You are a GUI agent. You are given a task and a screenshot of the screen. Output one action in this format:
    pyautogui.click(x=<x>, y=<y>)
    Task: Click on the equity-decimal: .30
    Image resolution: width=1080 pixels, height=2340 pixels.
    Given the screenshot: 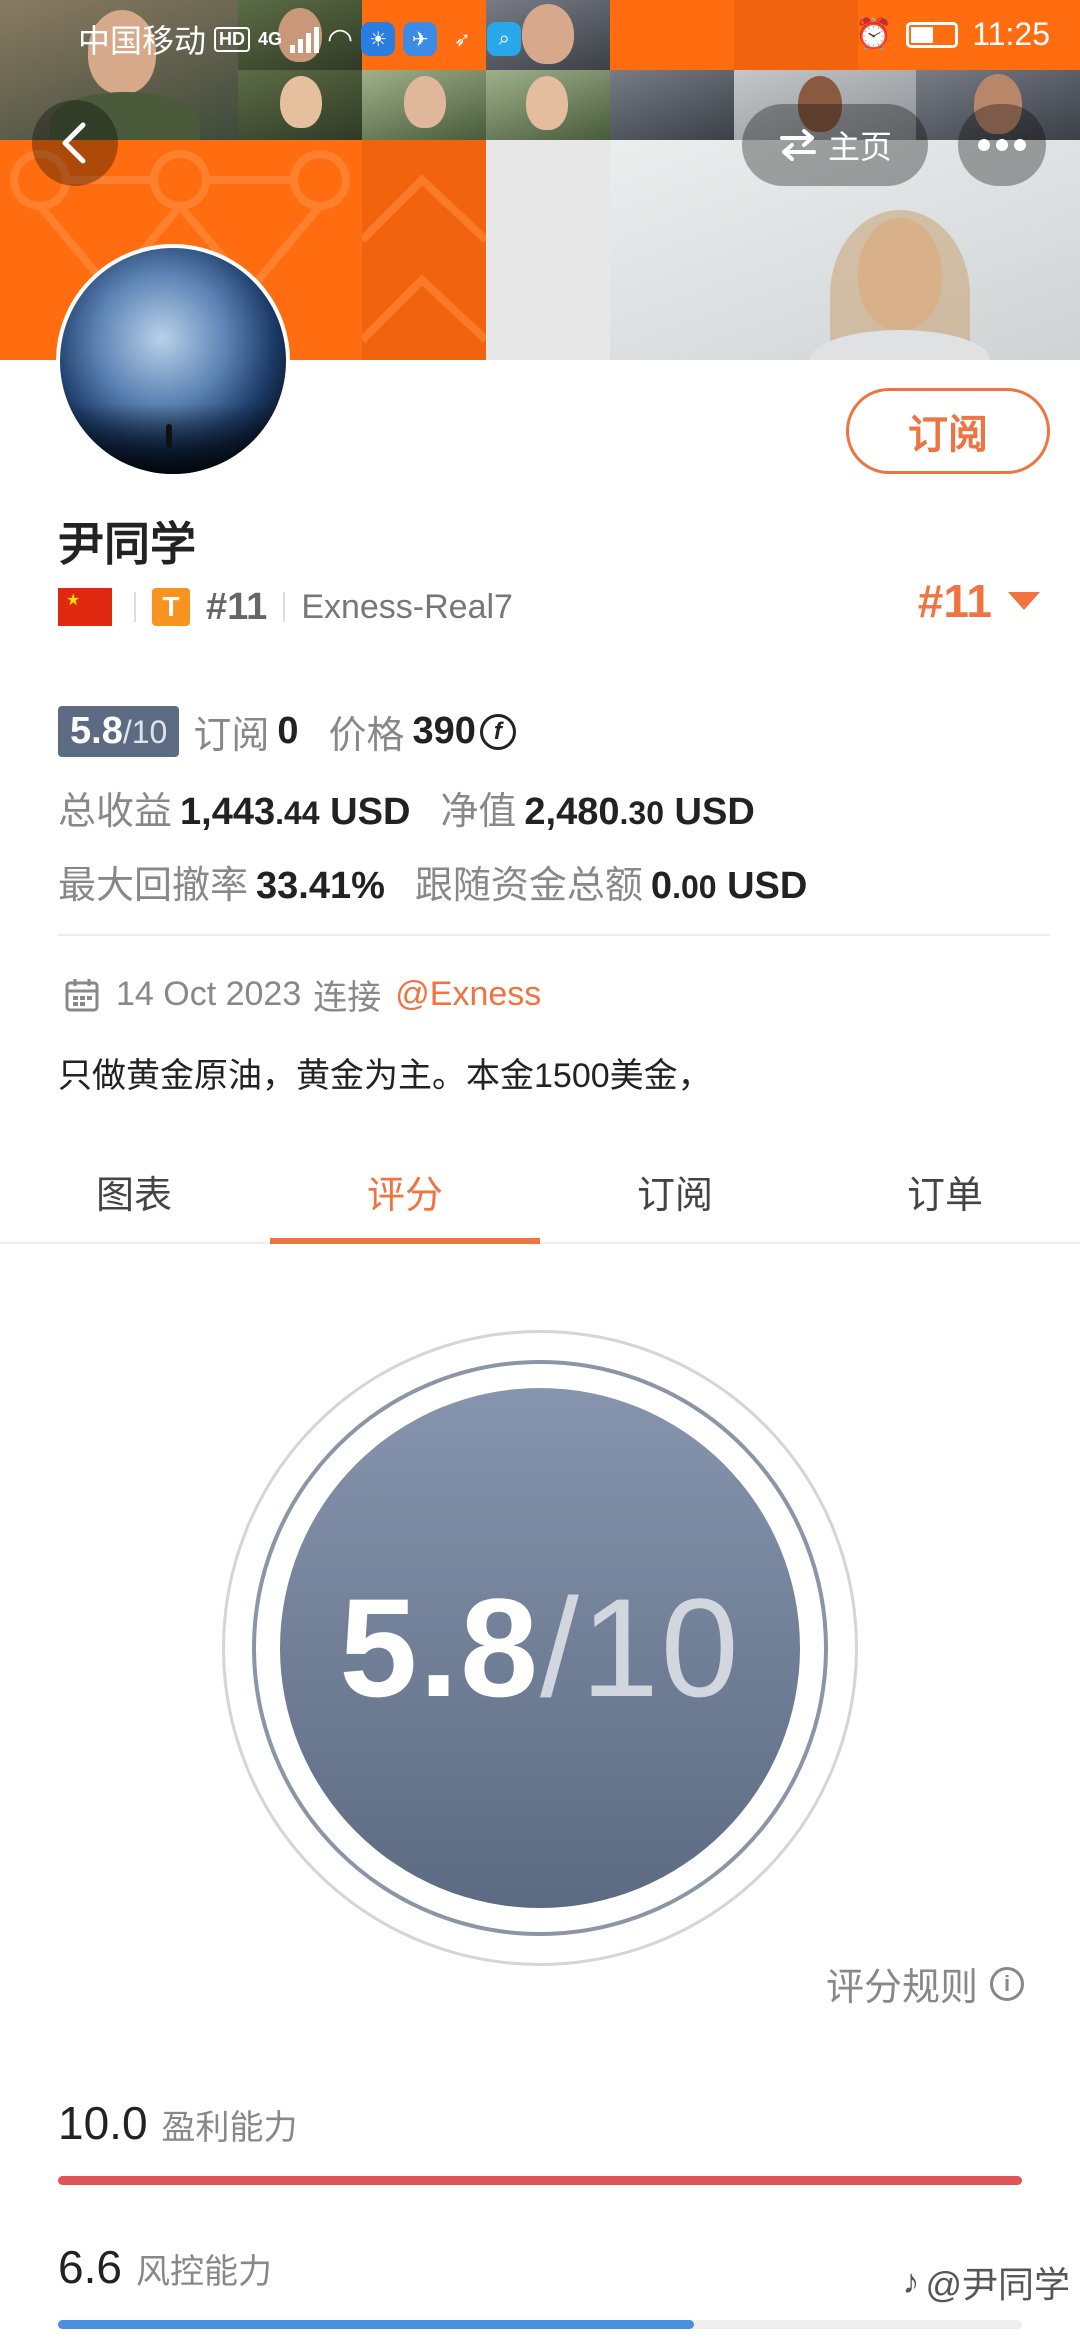 What is the action you would take?
    pyautogui.click(x=641, y=813)
    